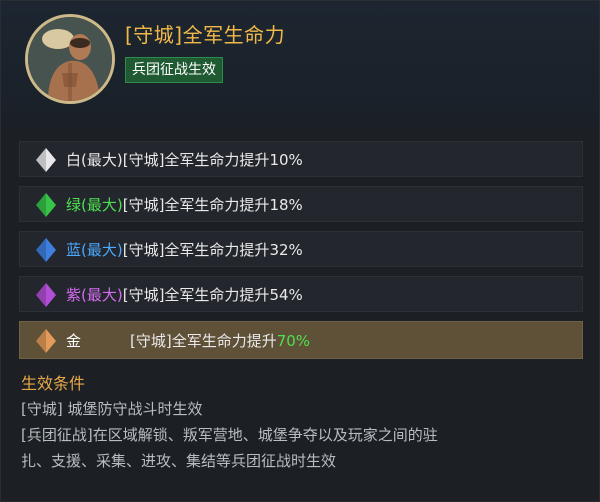 This screenshot has width=600, height=502. I want to click on green-gem-icon, so click(46, 205).